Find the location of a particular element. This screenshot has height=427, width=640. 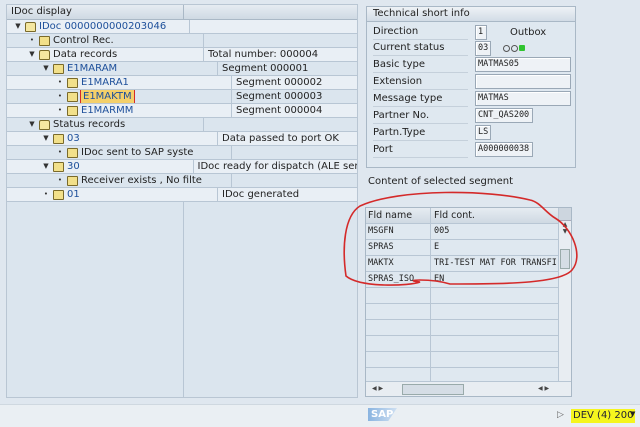

extension-field is located at coordinates (523, 81).